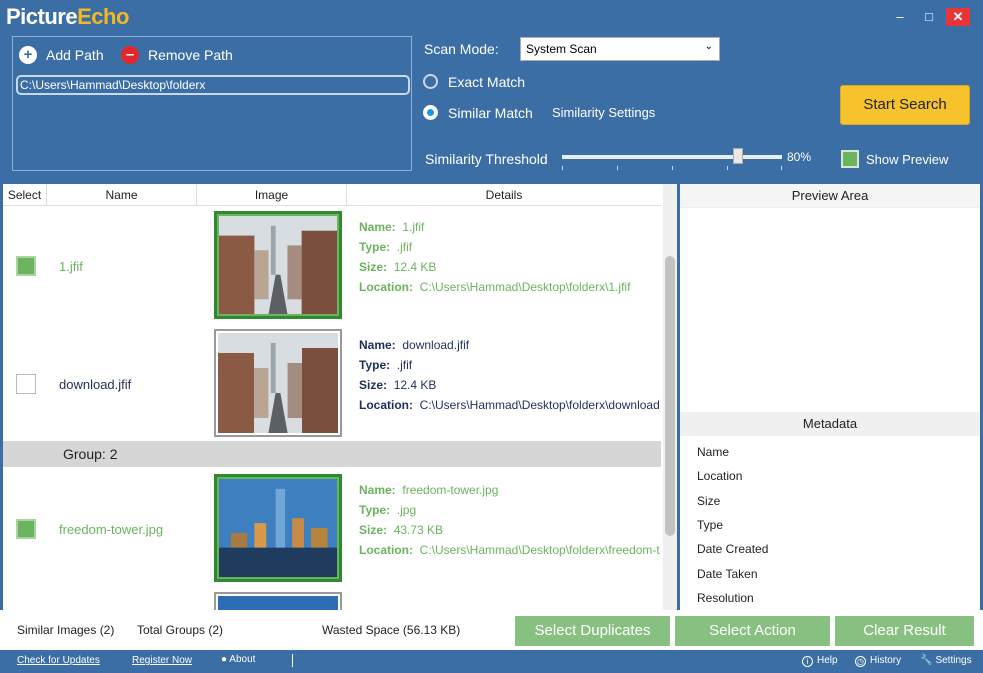 This screenshot has height=673, width=983. What do you see at coordinates (28, 55) in the screenshot?
I see `plus-icon: +` at bounding box center [28, 55].